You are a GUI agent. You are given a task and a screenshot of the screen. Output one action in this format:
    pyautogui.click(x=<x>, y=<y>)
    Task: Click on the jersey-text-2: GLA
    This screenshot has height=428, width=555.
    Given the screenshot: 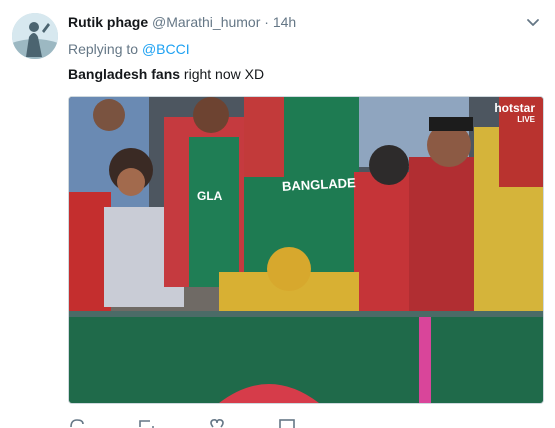 What is the action you would take?
    pyautogui.click(x=210, y=196)
    